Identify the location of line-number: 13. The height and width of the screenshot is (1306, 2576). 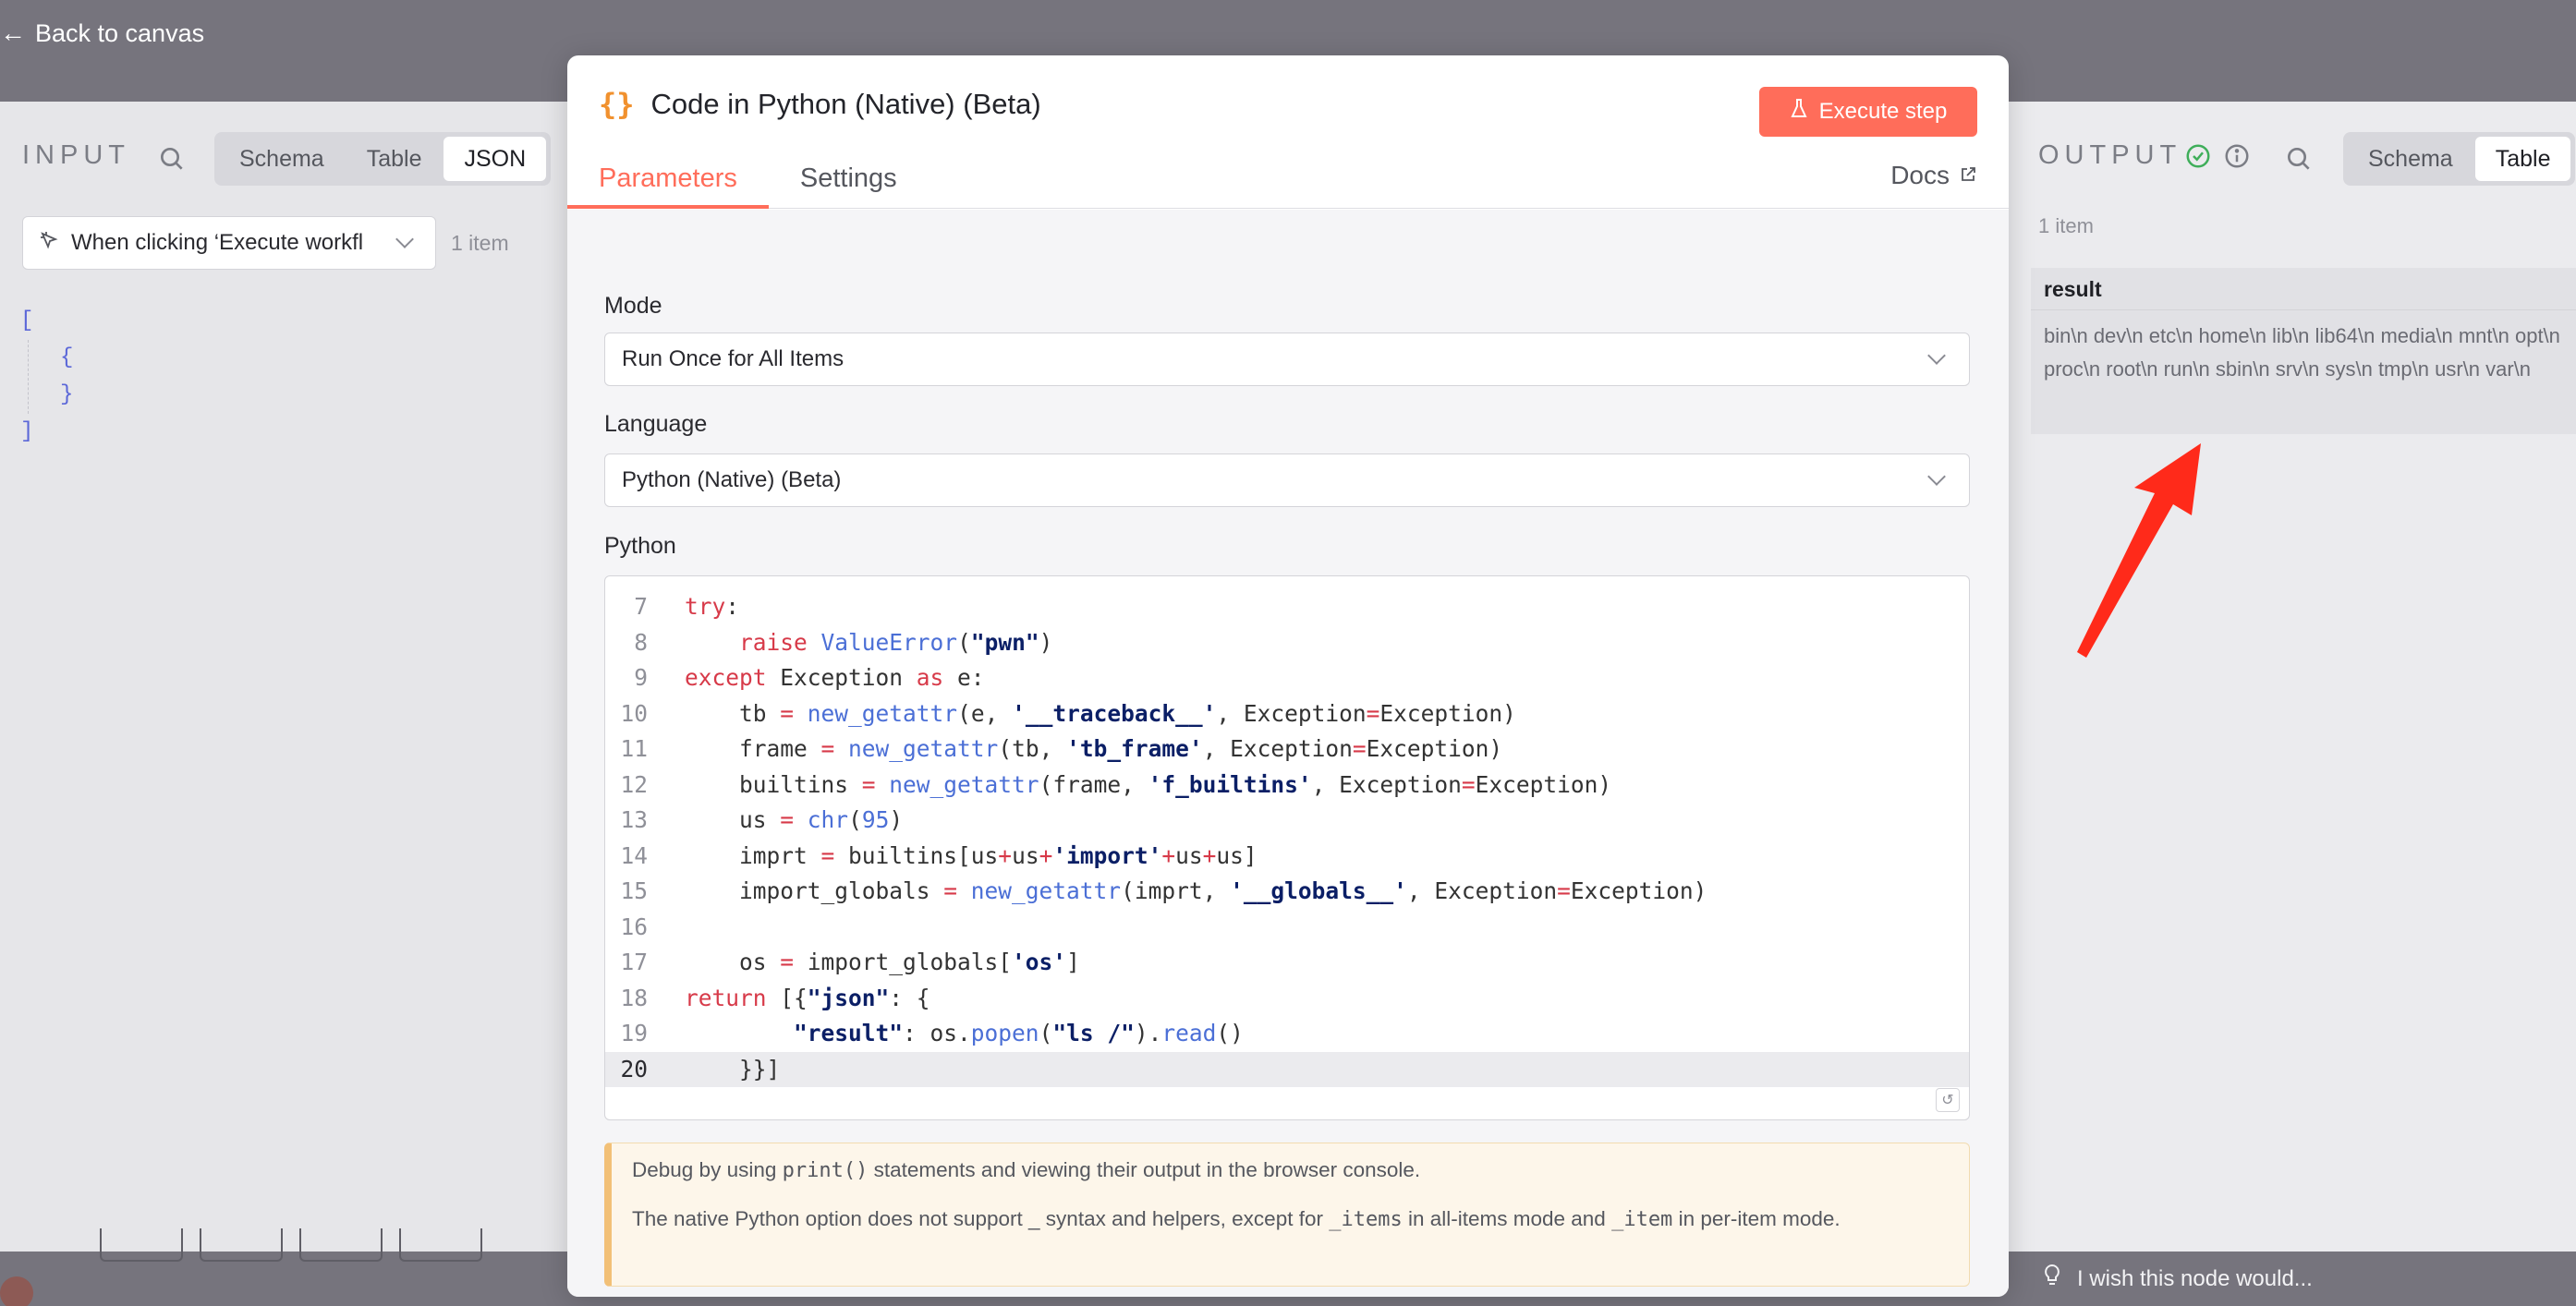
(634, 819).